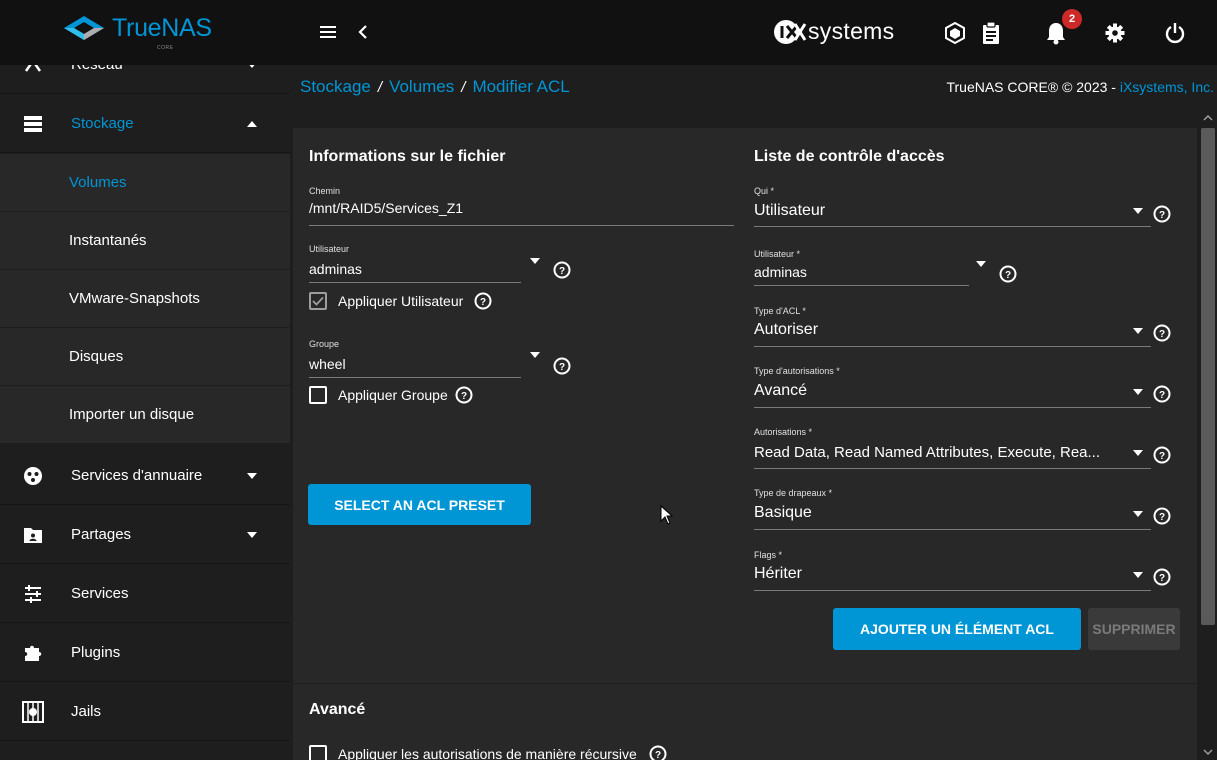 The width and height of the screenshot is (1217, 760). I want to click on select-acl-preset-button: SELECT AN ACL PRESET, so click(419, 504).